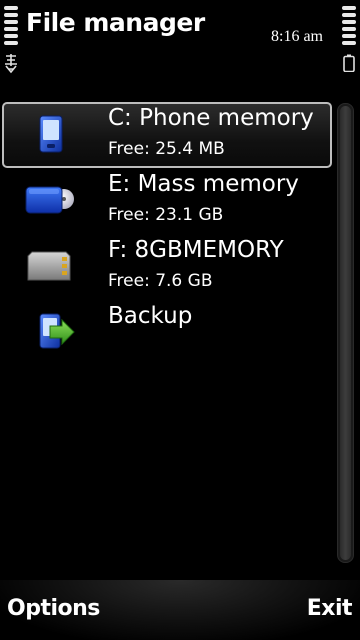  I want to click on drive-title: E: Mass memory, so click(203, 184).